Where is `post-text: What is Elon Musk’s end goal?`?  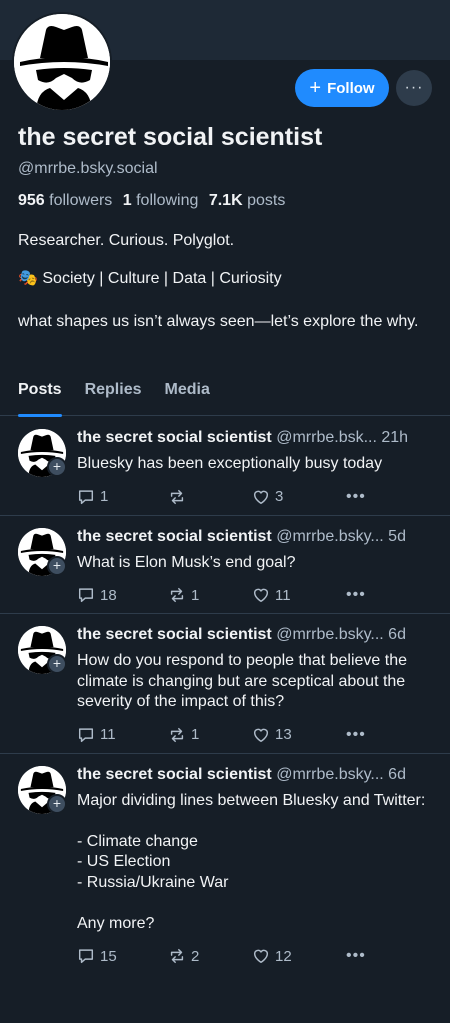 post-text: What is Elon Musk’s end goal? is located at coordinates (186, 562).